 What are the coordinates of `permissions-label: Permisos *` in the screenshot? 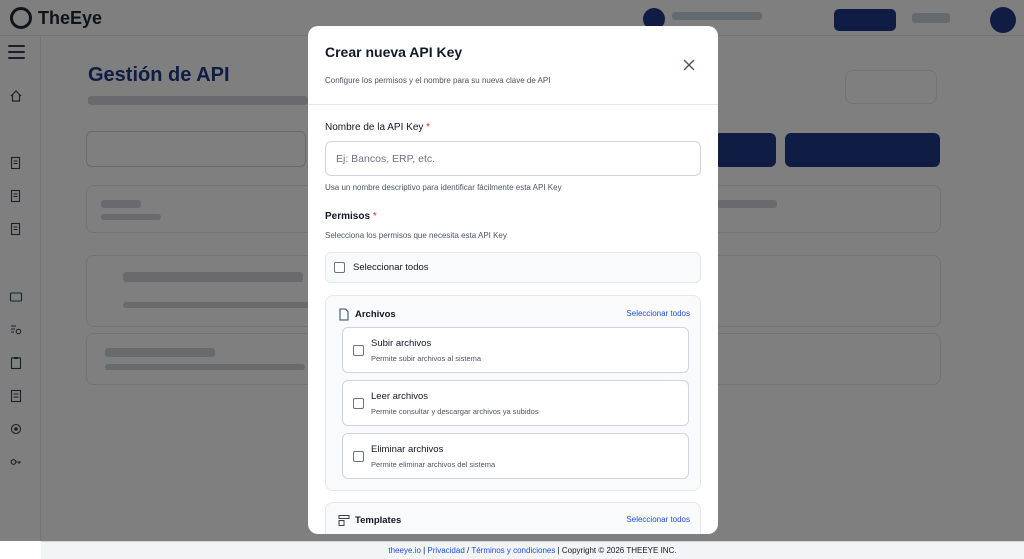 It's located at (351, 216).